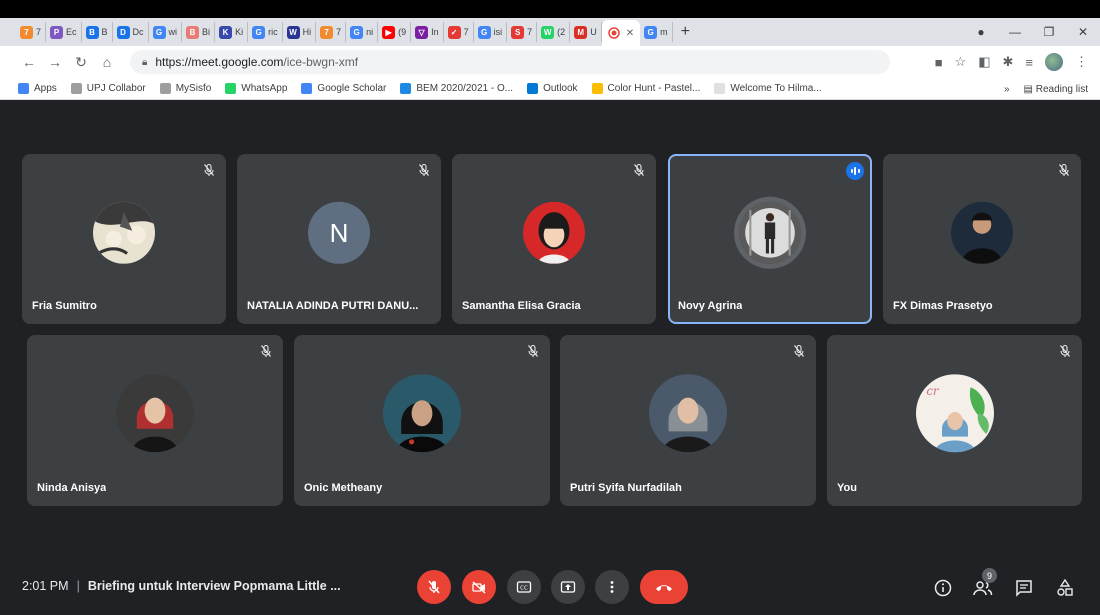 The width and height of the screenshot is (1100, 615). I want to click on bookmark-0: Apps, so click(37, 88).